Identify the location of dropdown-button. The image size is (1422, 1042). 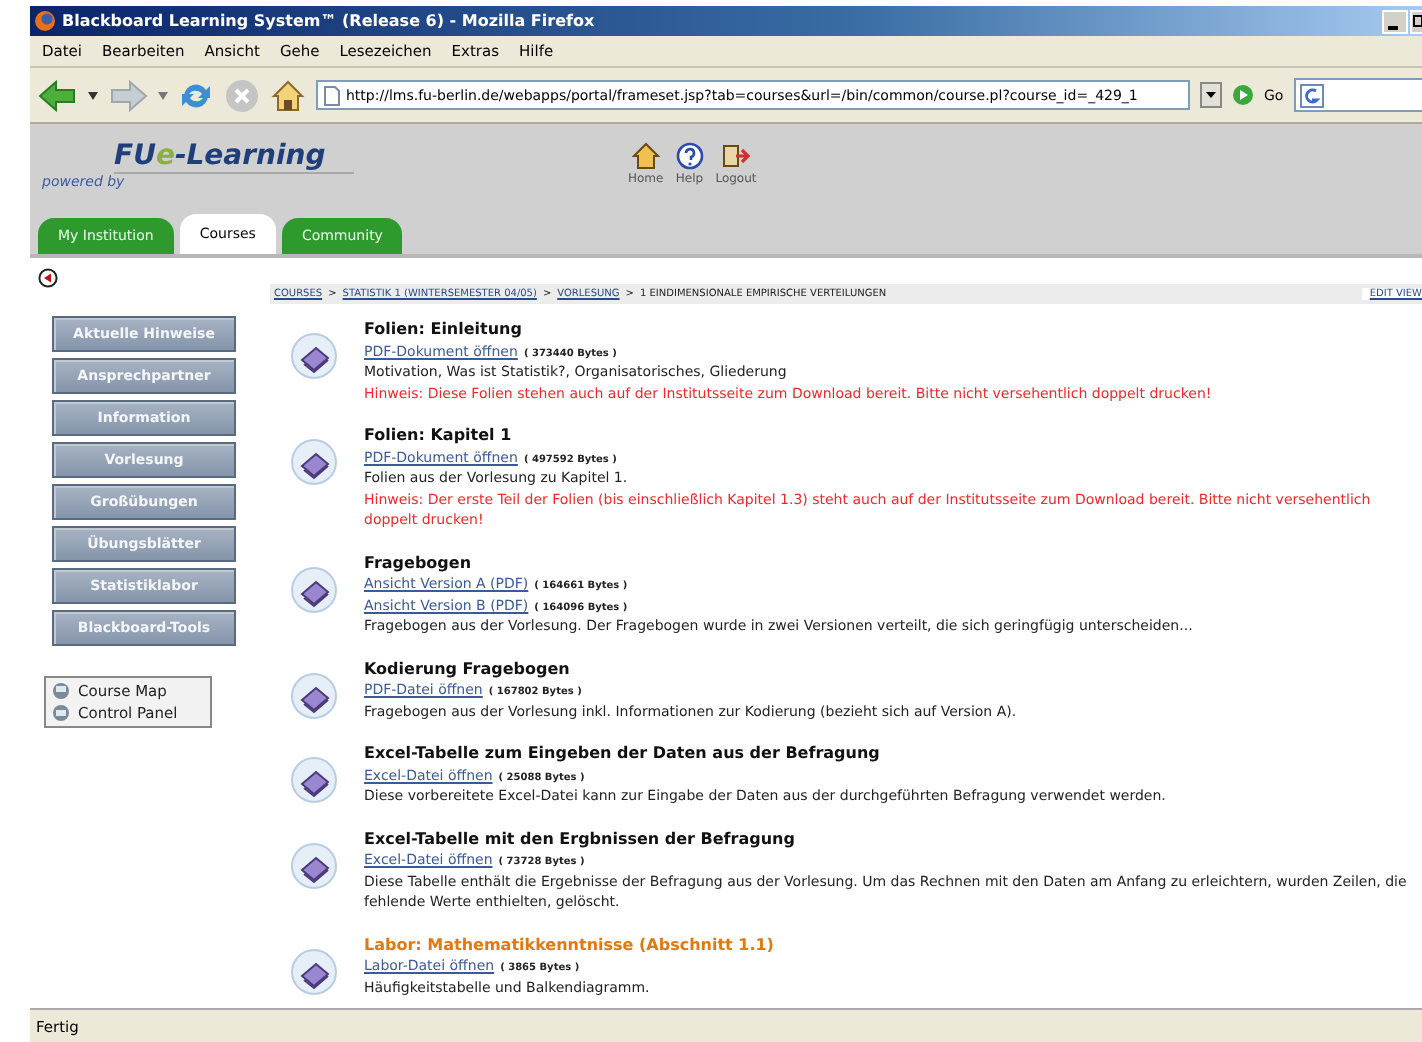
(1211, 95).